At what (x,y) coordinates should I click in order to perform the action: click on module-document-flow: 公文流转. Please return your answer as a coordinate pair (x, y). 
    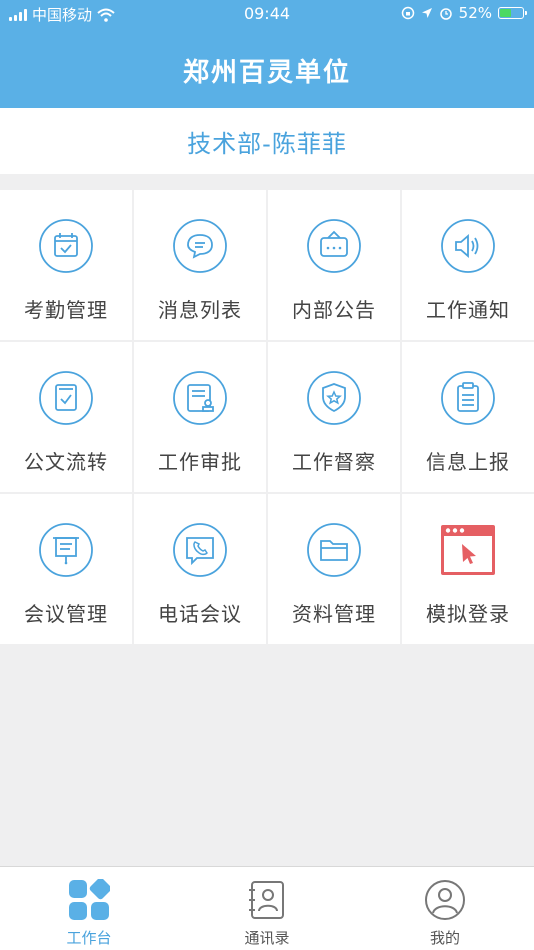
    Looking at the image, I should click on (66, 417).